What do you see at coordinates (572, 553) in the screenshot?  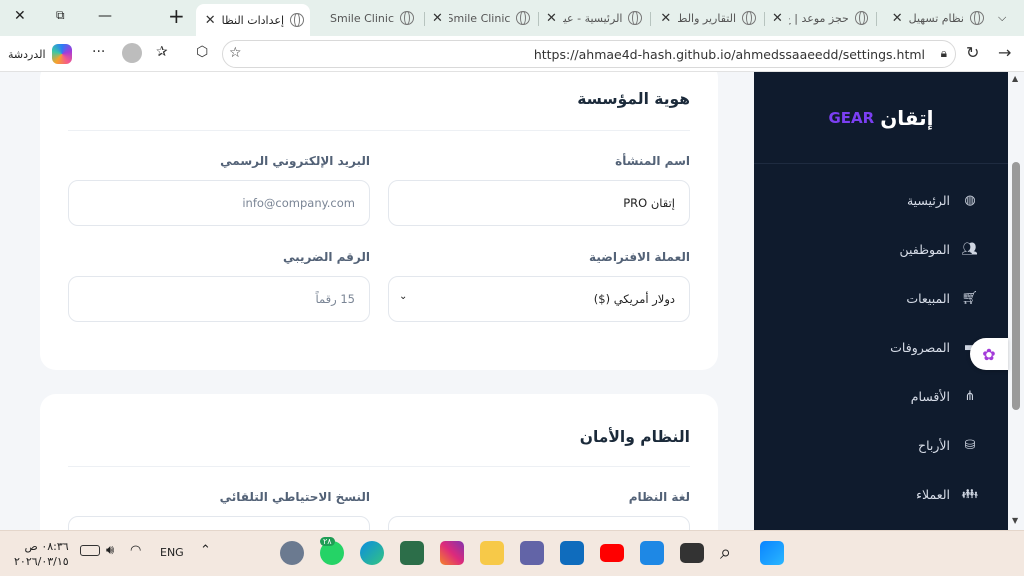 I see `outlook-app-icon` at bounding box center [572, 553].